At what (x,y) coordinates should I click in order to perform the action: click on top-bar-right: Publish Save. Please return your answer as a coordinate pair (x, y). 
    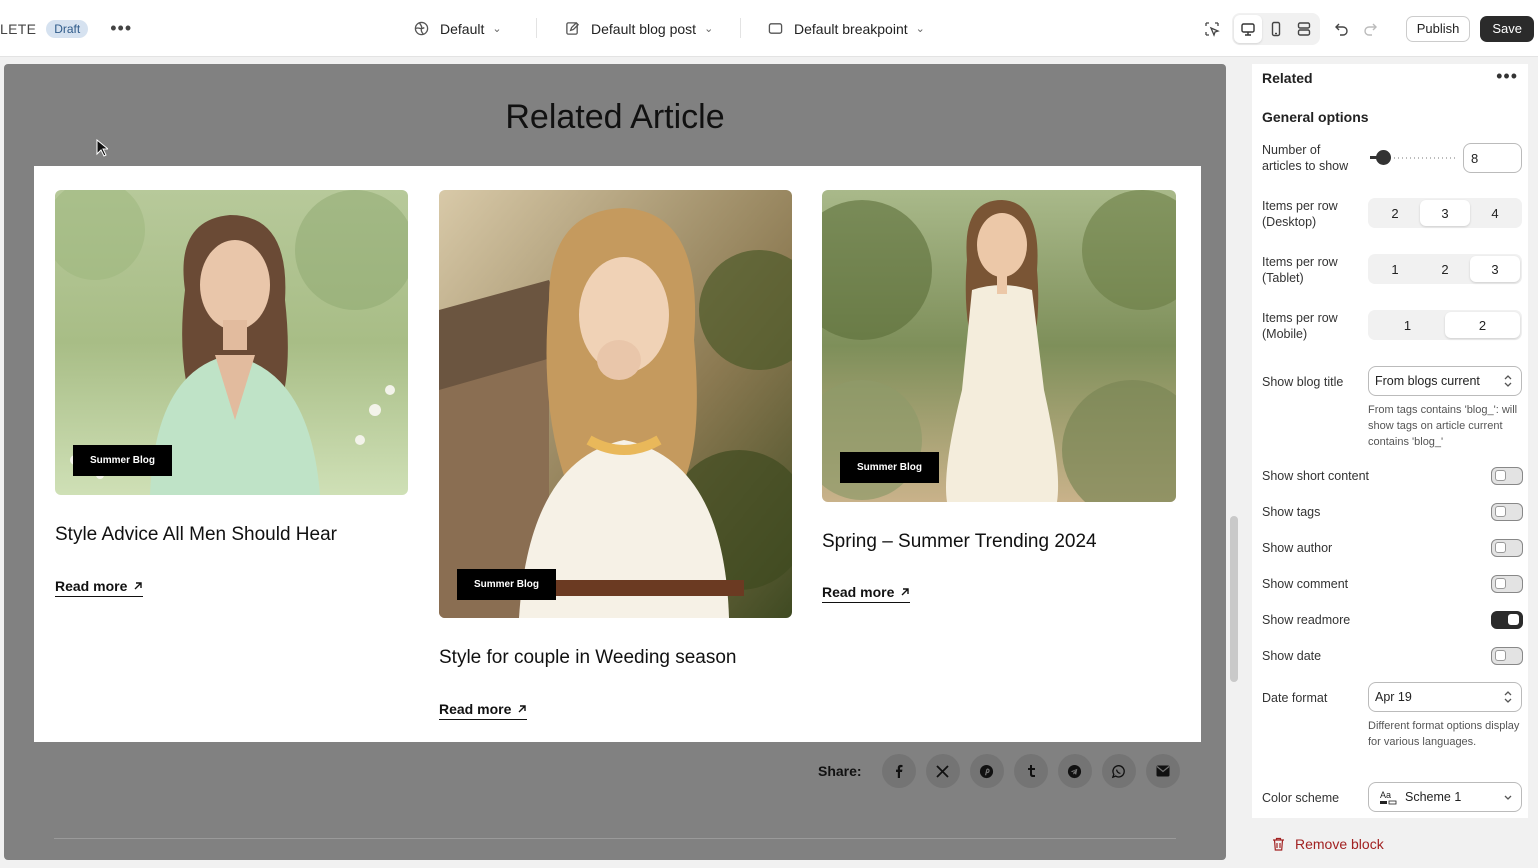
    Looking at the image, I should click on (1368, 28).